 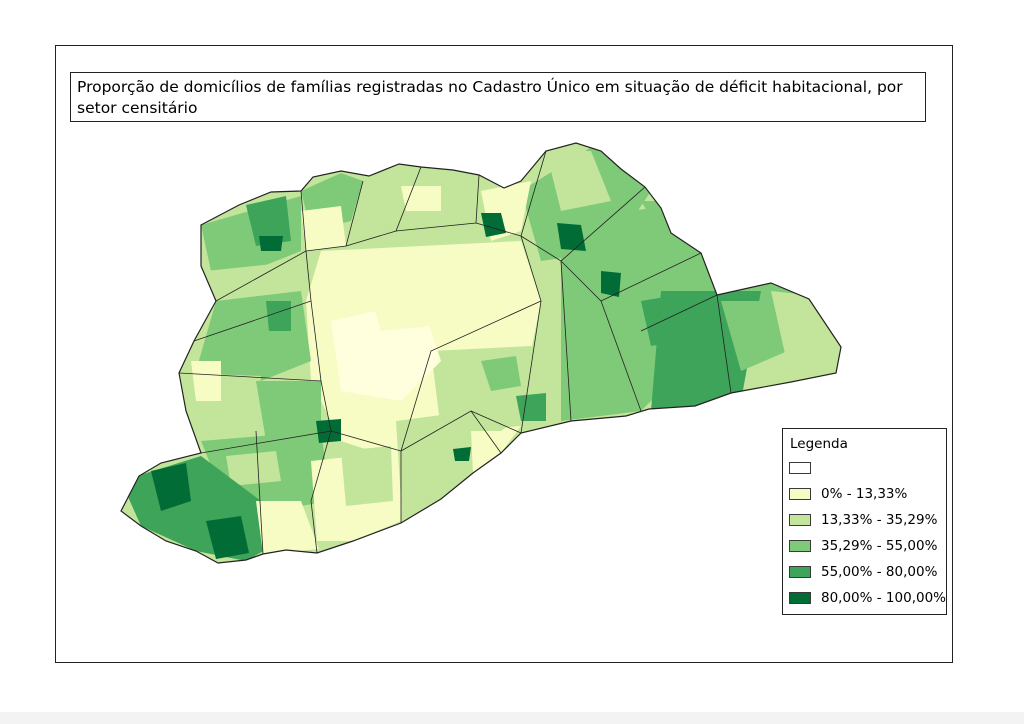 I want to click on legend-item-class-3: 35,29% - 55,00%, so click(x=863, y=546).